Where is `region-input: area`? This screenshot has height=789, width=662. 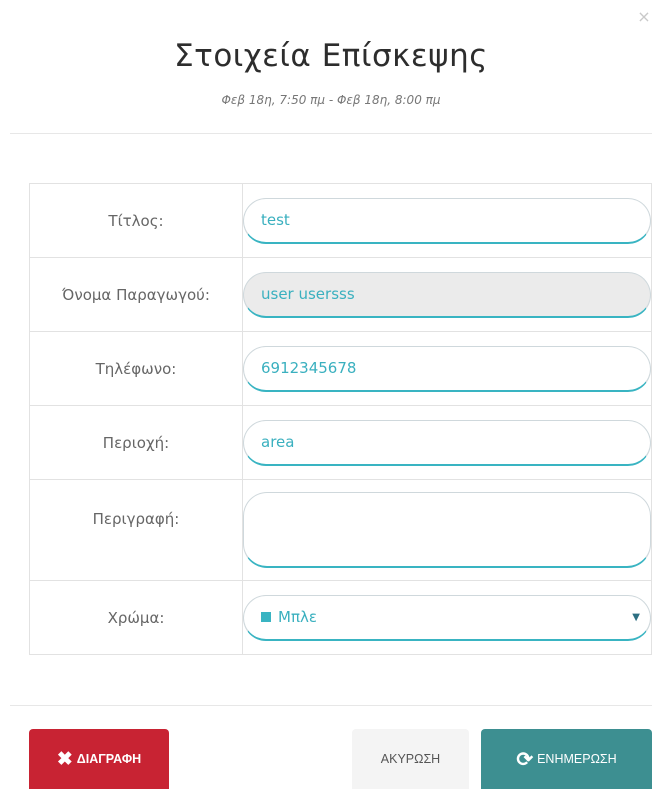 region-input: area is located at coordinates (447, 442).